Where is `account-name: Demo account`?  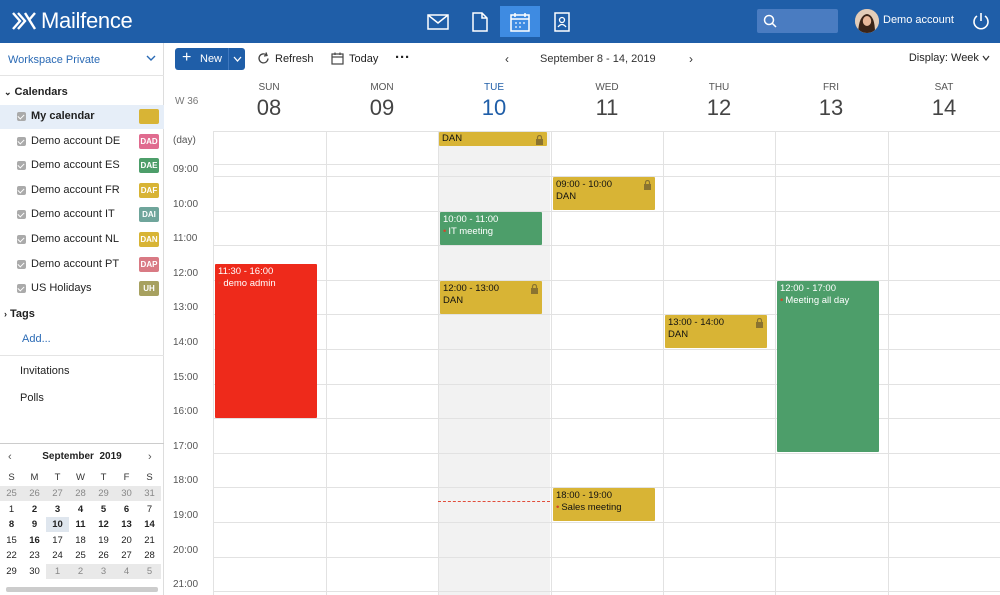 account-name: Demo account is located at coordinates (918, 20).